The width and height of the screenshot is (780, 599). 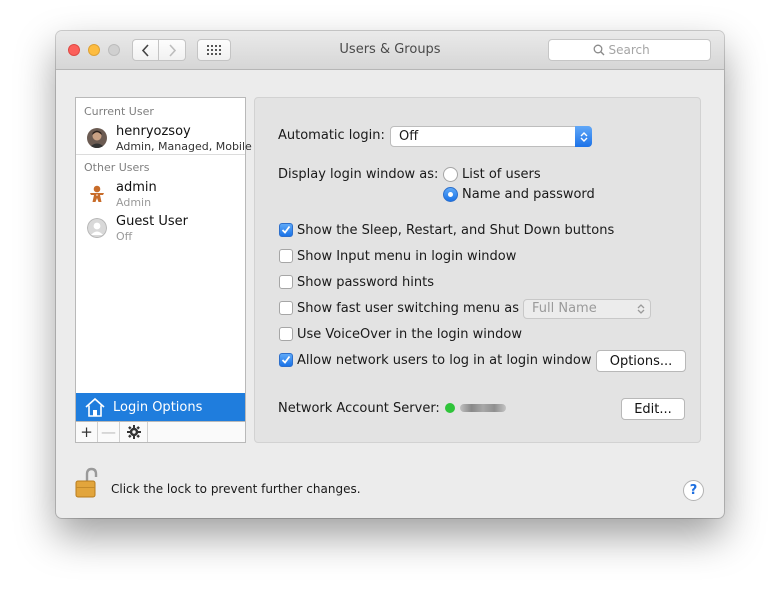 I want to click on close-window-button, so click(x=74, y=50).